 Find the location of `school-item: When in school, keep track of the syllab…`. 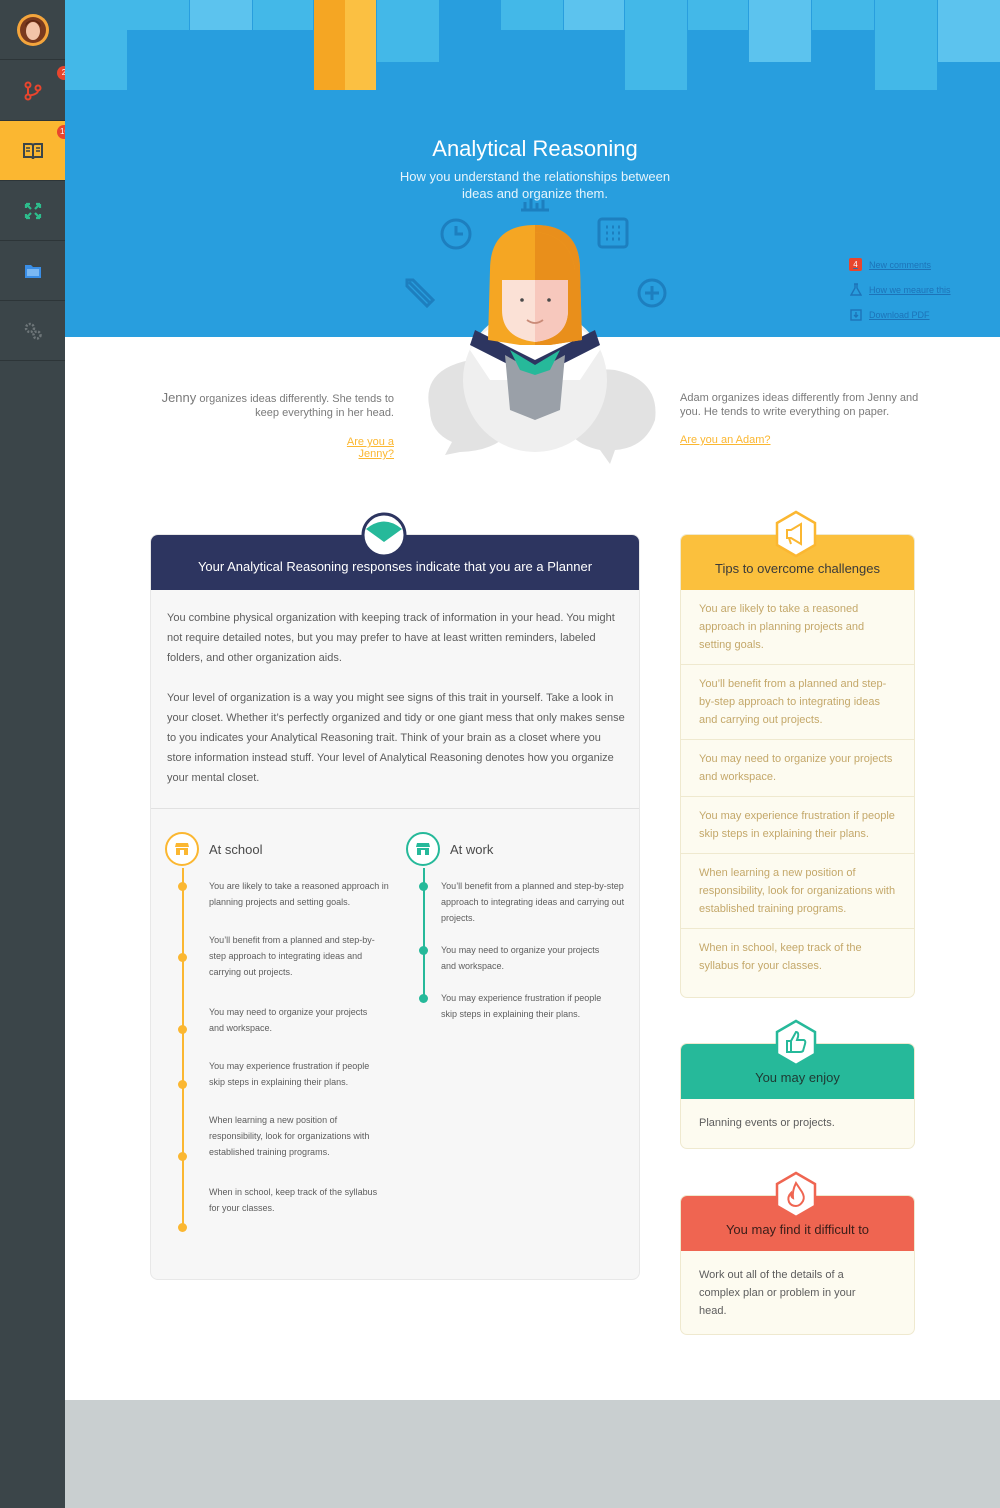

school-item: When in school, keep track of the syllab… is located at coordinates (293, 1200).